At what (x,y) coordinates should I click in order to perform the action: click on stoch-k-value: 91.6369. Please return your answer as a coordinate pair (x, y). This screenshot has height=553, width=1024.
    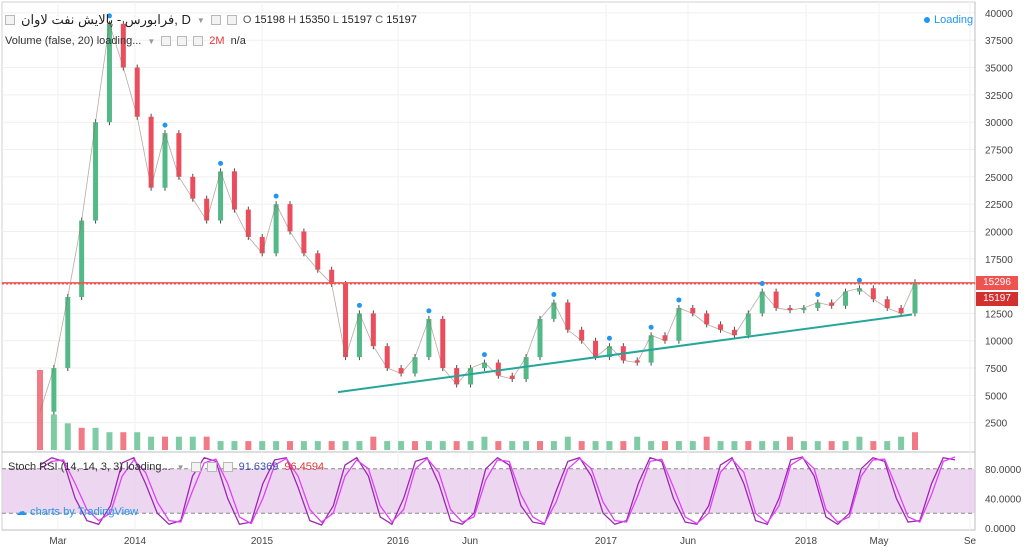
    Looking at the image, I should click on (258, 467).